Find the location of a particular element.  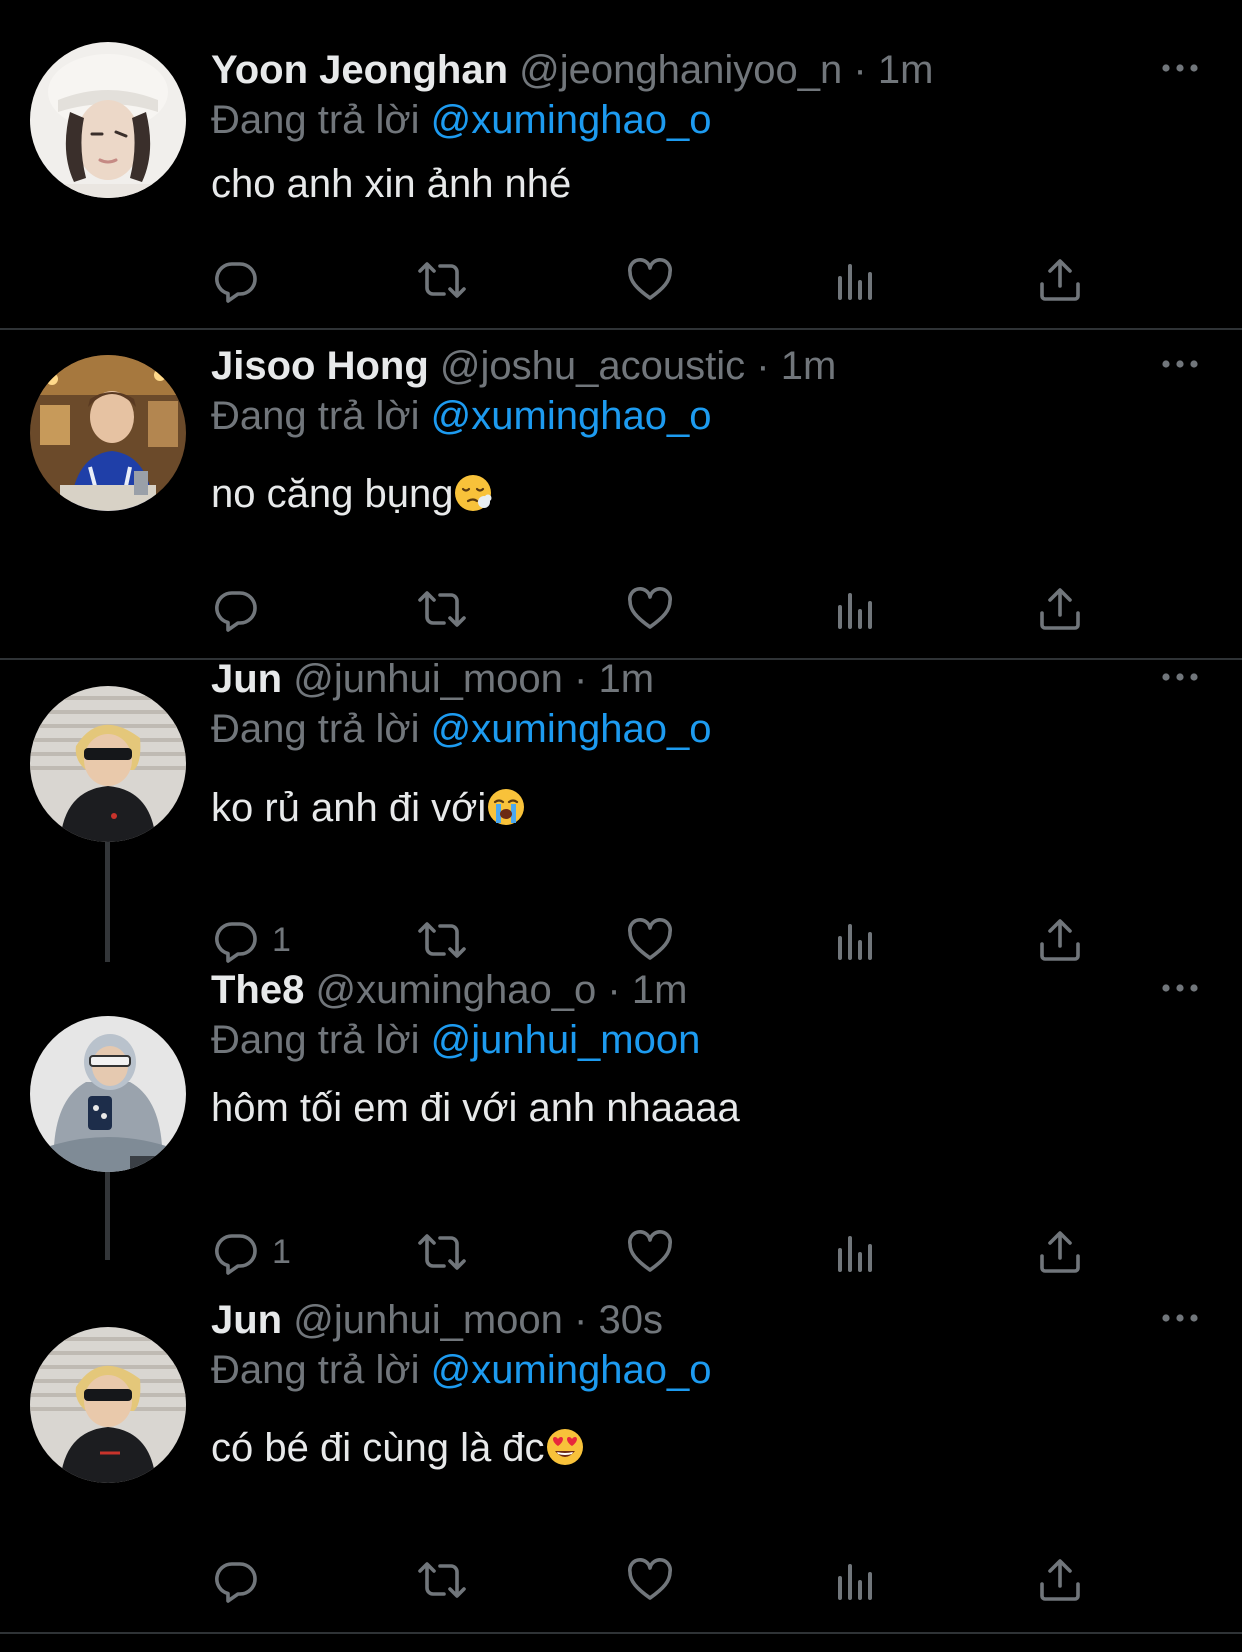

tweet-text-content: cho anh xin ảnh nhé is located at coordinates (391, 184).